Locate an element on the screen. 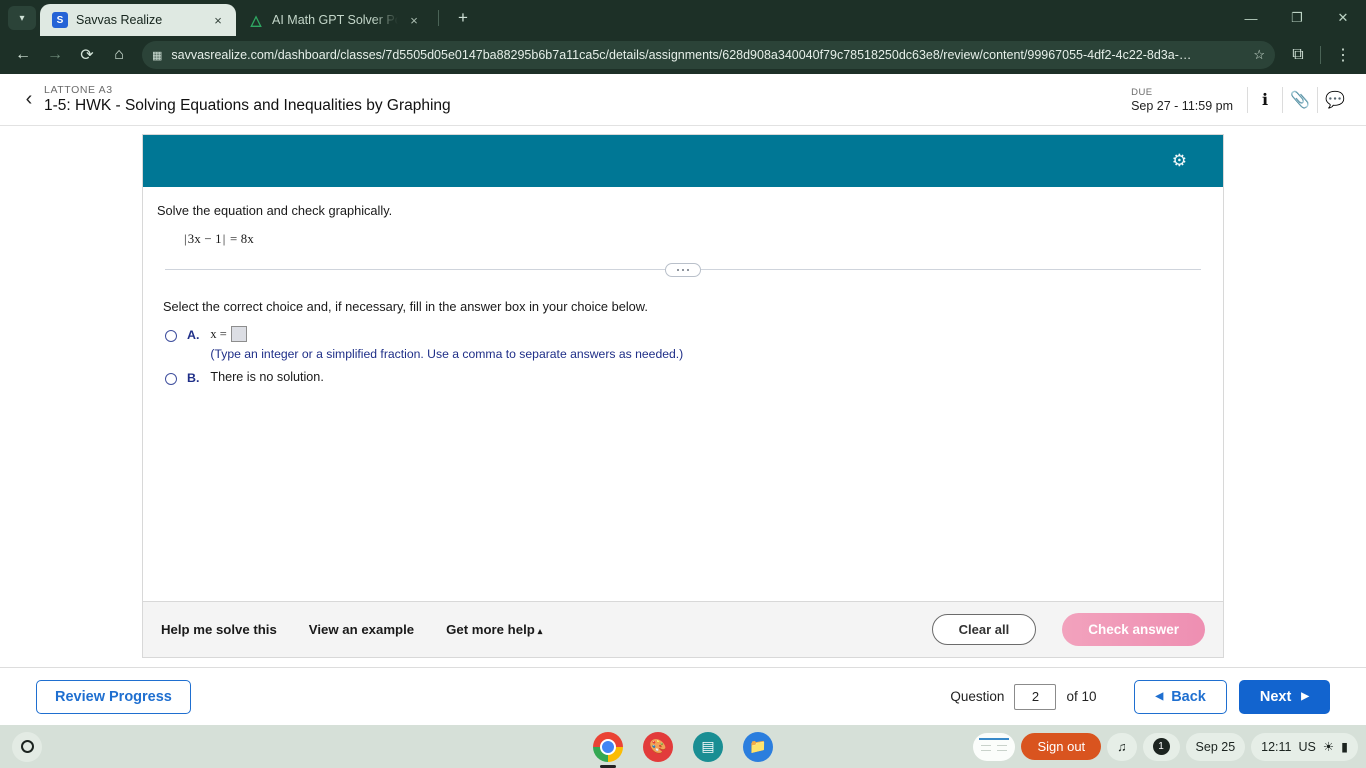 This screenshot has height=768, width=1366. check-answer-button: Check answer is located at coordinates (1133, 629).